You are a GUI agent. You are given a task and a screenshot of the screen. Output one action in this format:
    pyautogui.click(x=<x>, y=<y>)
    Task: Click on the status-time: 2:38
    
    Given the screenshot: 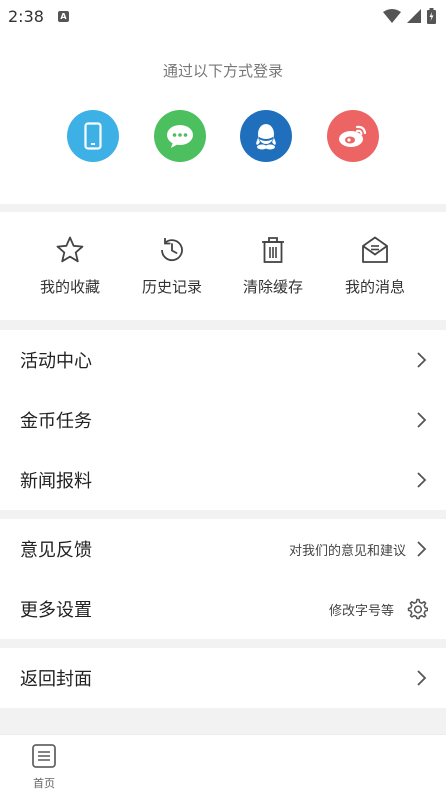 What is the action you would take?
    pyautogui.click(x=26, y=16)
    